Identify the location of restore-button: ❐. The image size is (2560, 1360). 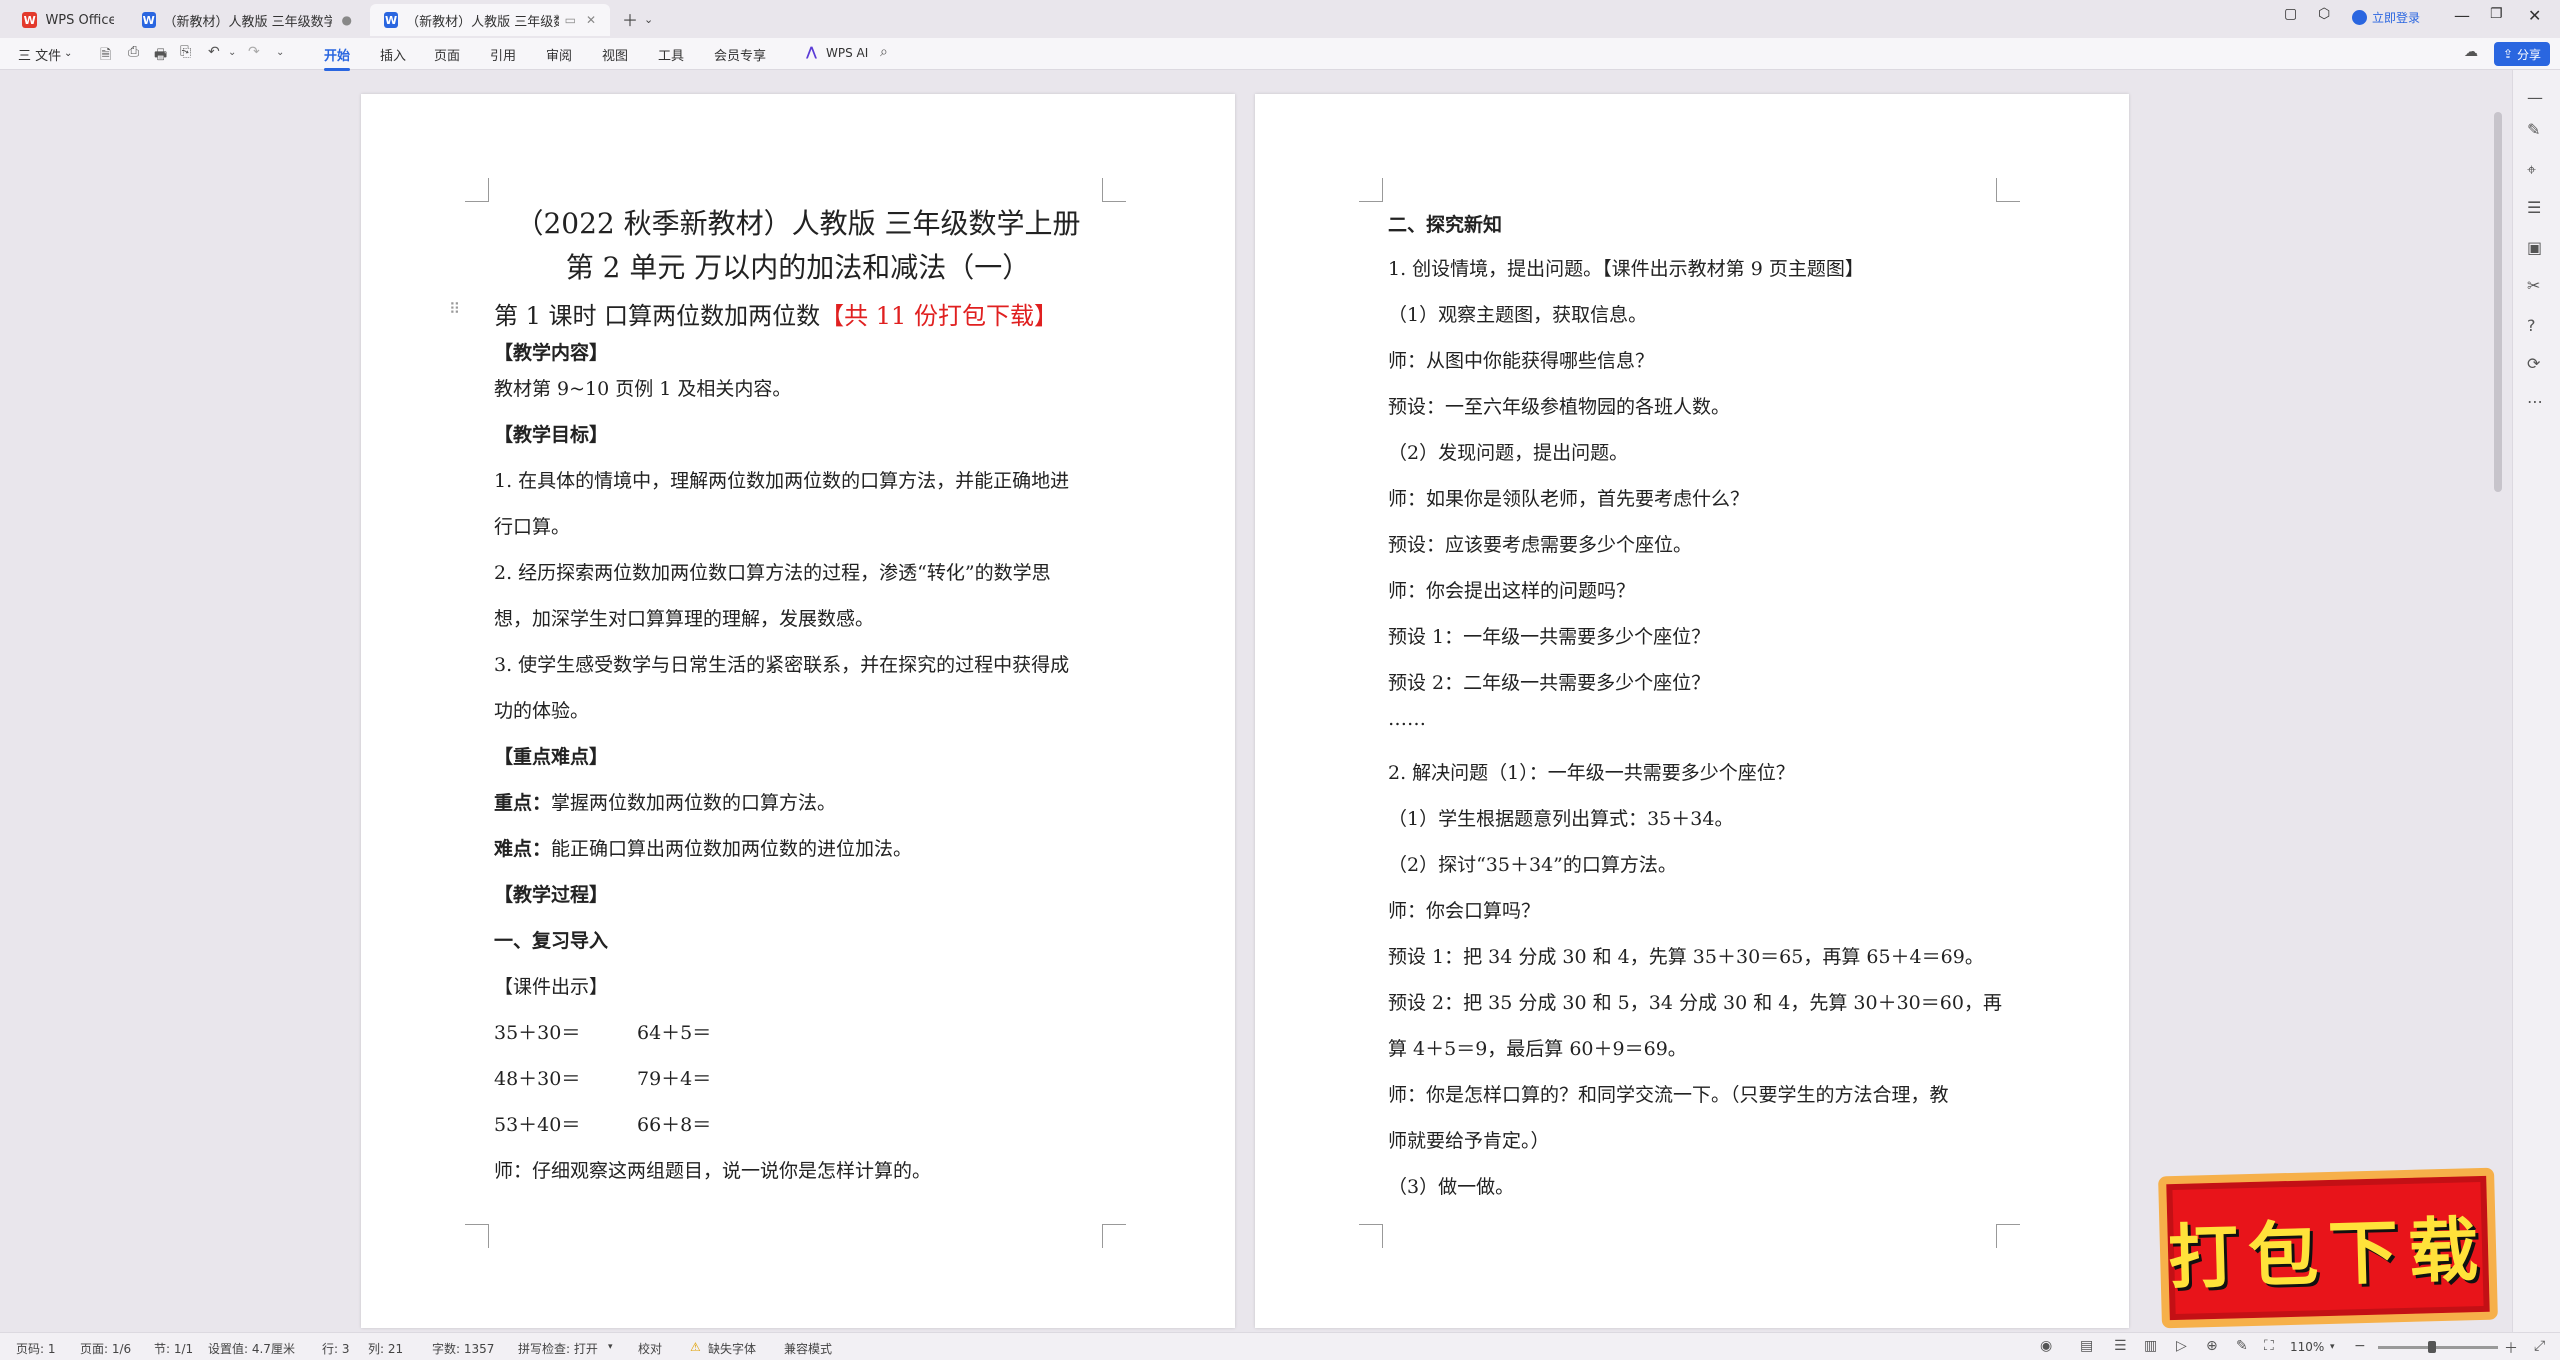
(2496, 14).